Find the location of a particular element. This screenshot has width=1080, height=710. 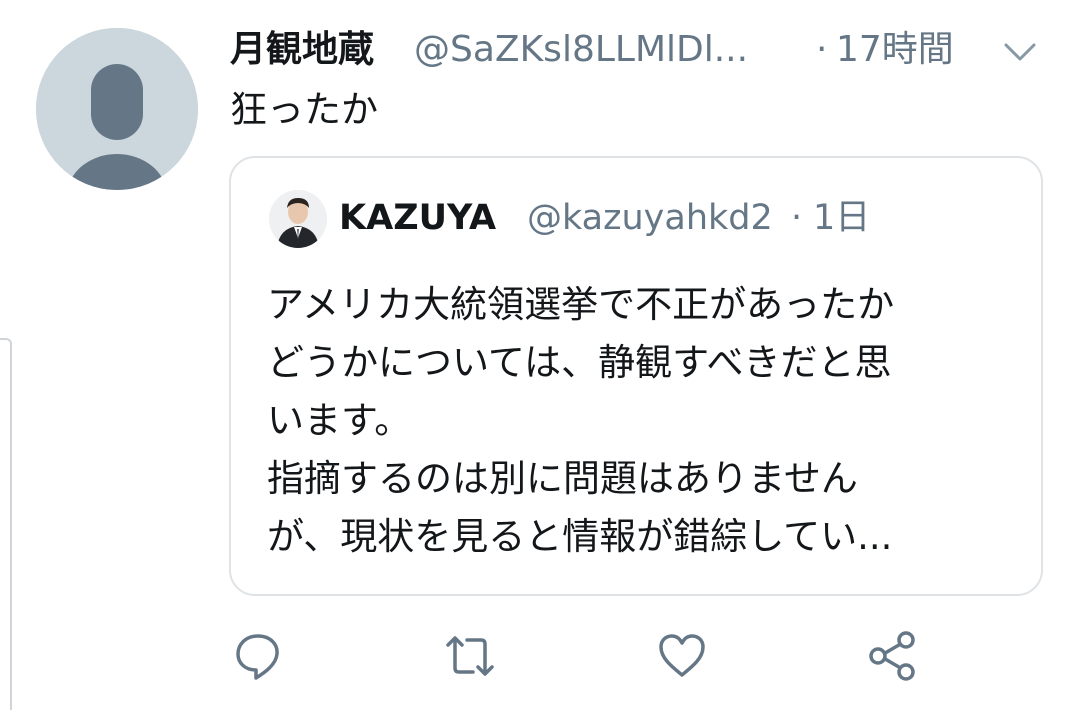

chevron-down-icon is located at coordinates (1020, 51).